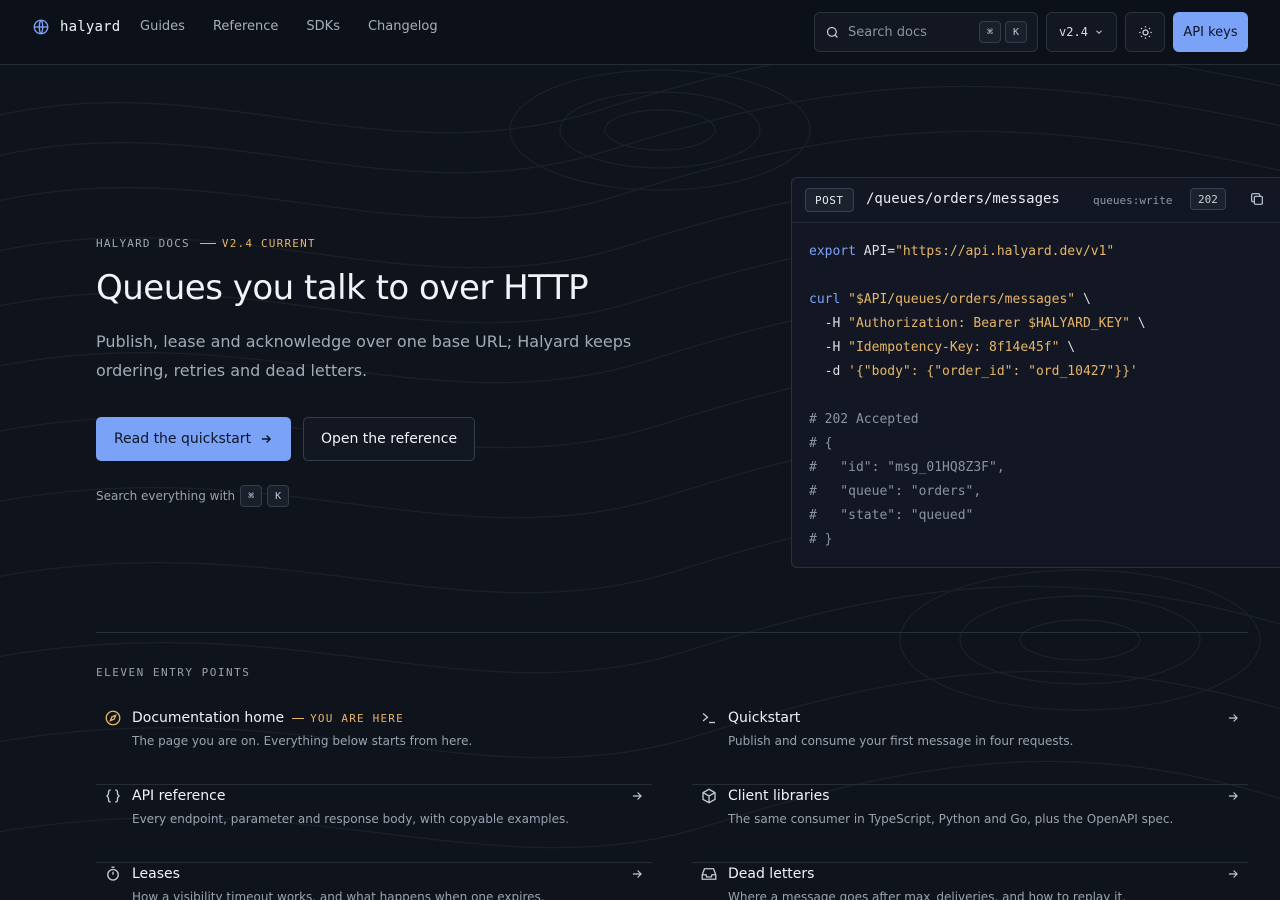 This screenshot has width=1280, height=900. What do you see at coordinates (41, 27) in the screenshot?
I see `globe-icon` at bounding box center [41, 27].